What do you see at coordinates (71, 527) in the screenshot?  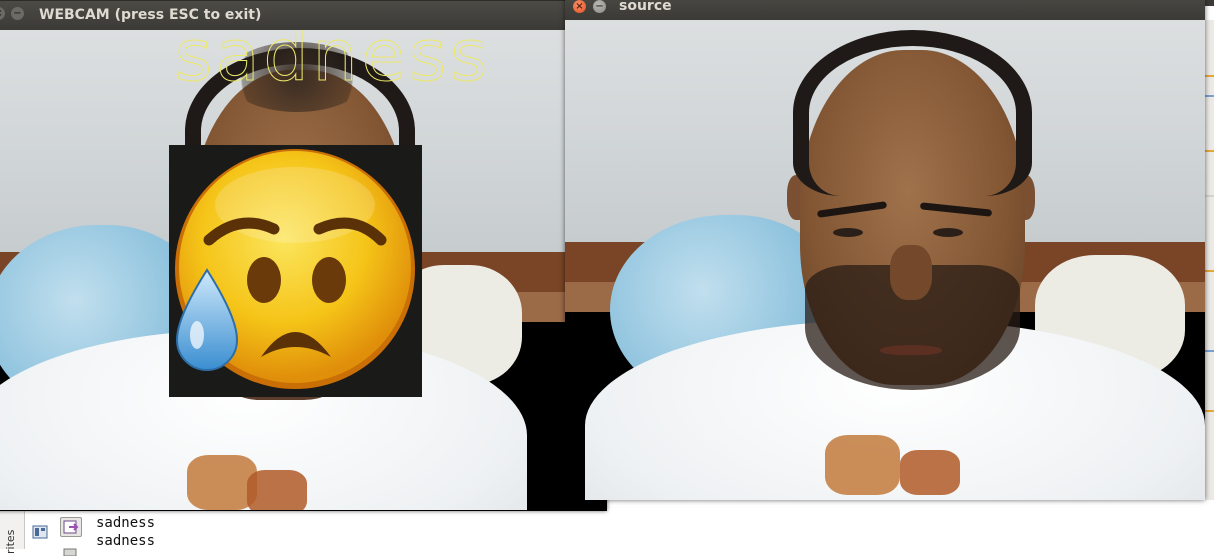 I see `export-icon` at bounding box center [71, 527].